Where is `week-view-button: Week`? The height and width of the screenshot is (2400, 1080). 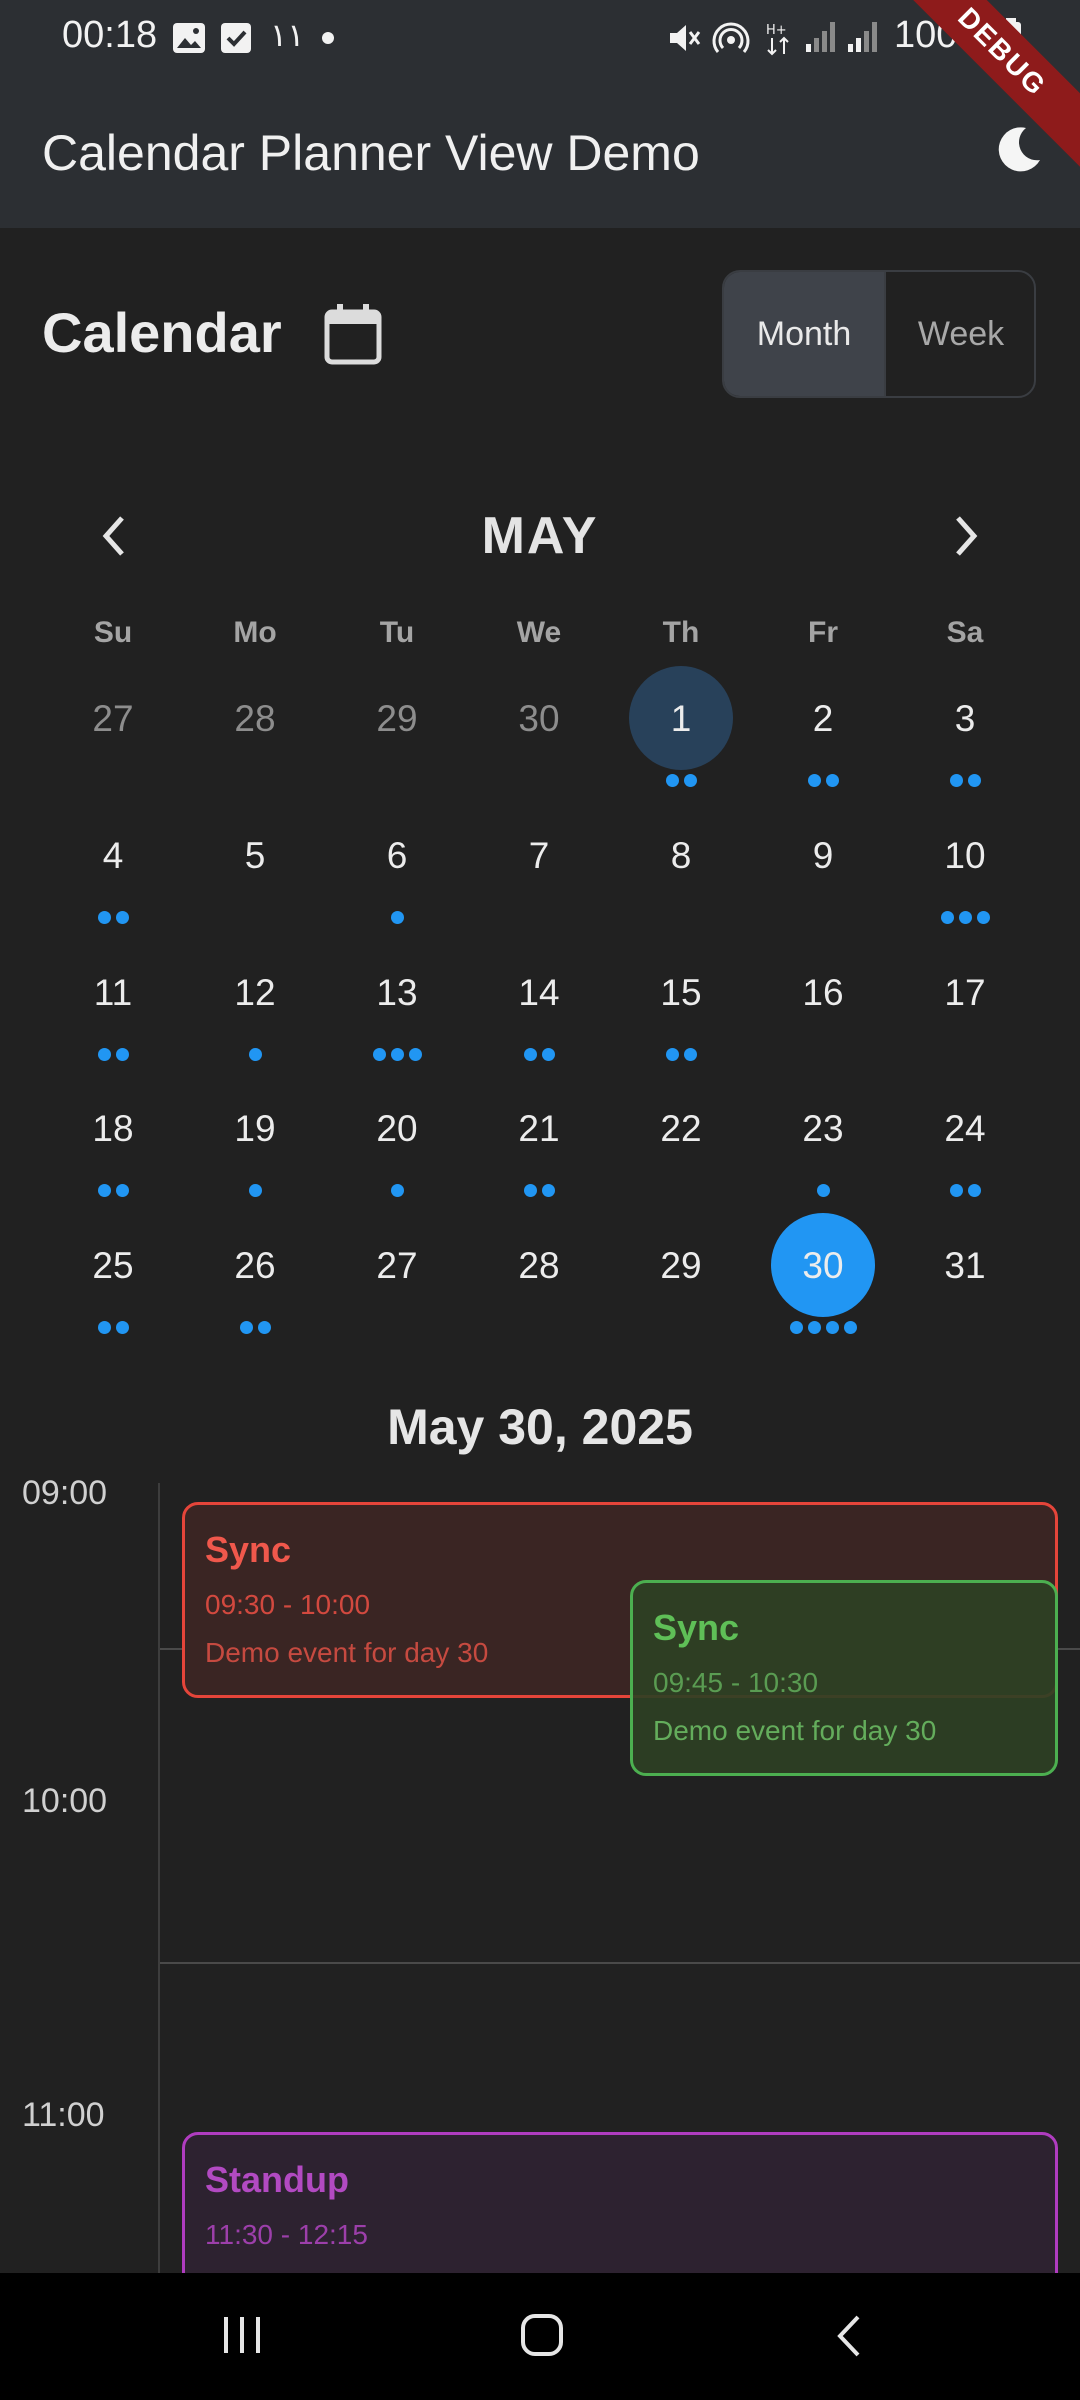
week-view-button: Week is located at coordinates (960, 334).